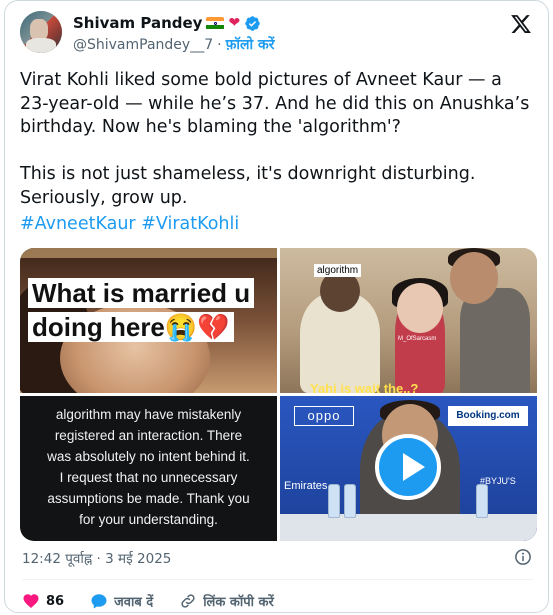  What do you see at coordinates (41, 32) in the screenshot?
I see `avatar` at bounding box center [41, 32].